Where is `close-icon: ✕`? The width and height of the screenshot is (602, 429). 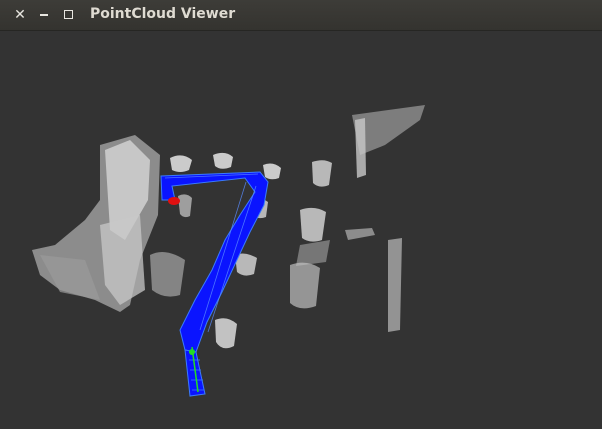
close-icon: ✕ is located at coordinates (20, 15).